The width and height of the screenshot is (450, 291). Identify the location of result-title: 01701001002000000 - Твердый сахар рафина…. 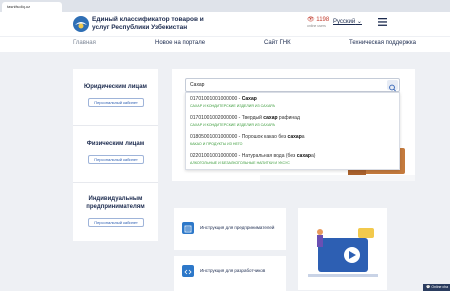
(245, 118).